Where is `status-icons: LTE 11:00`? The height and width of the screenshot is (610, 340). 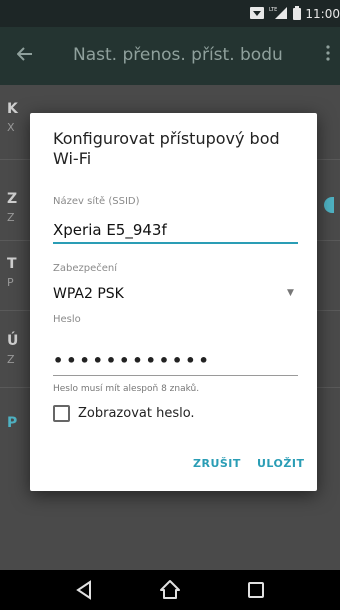
status-icons: LTE 11:00 is located at coordinates (294, 14).